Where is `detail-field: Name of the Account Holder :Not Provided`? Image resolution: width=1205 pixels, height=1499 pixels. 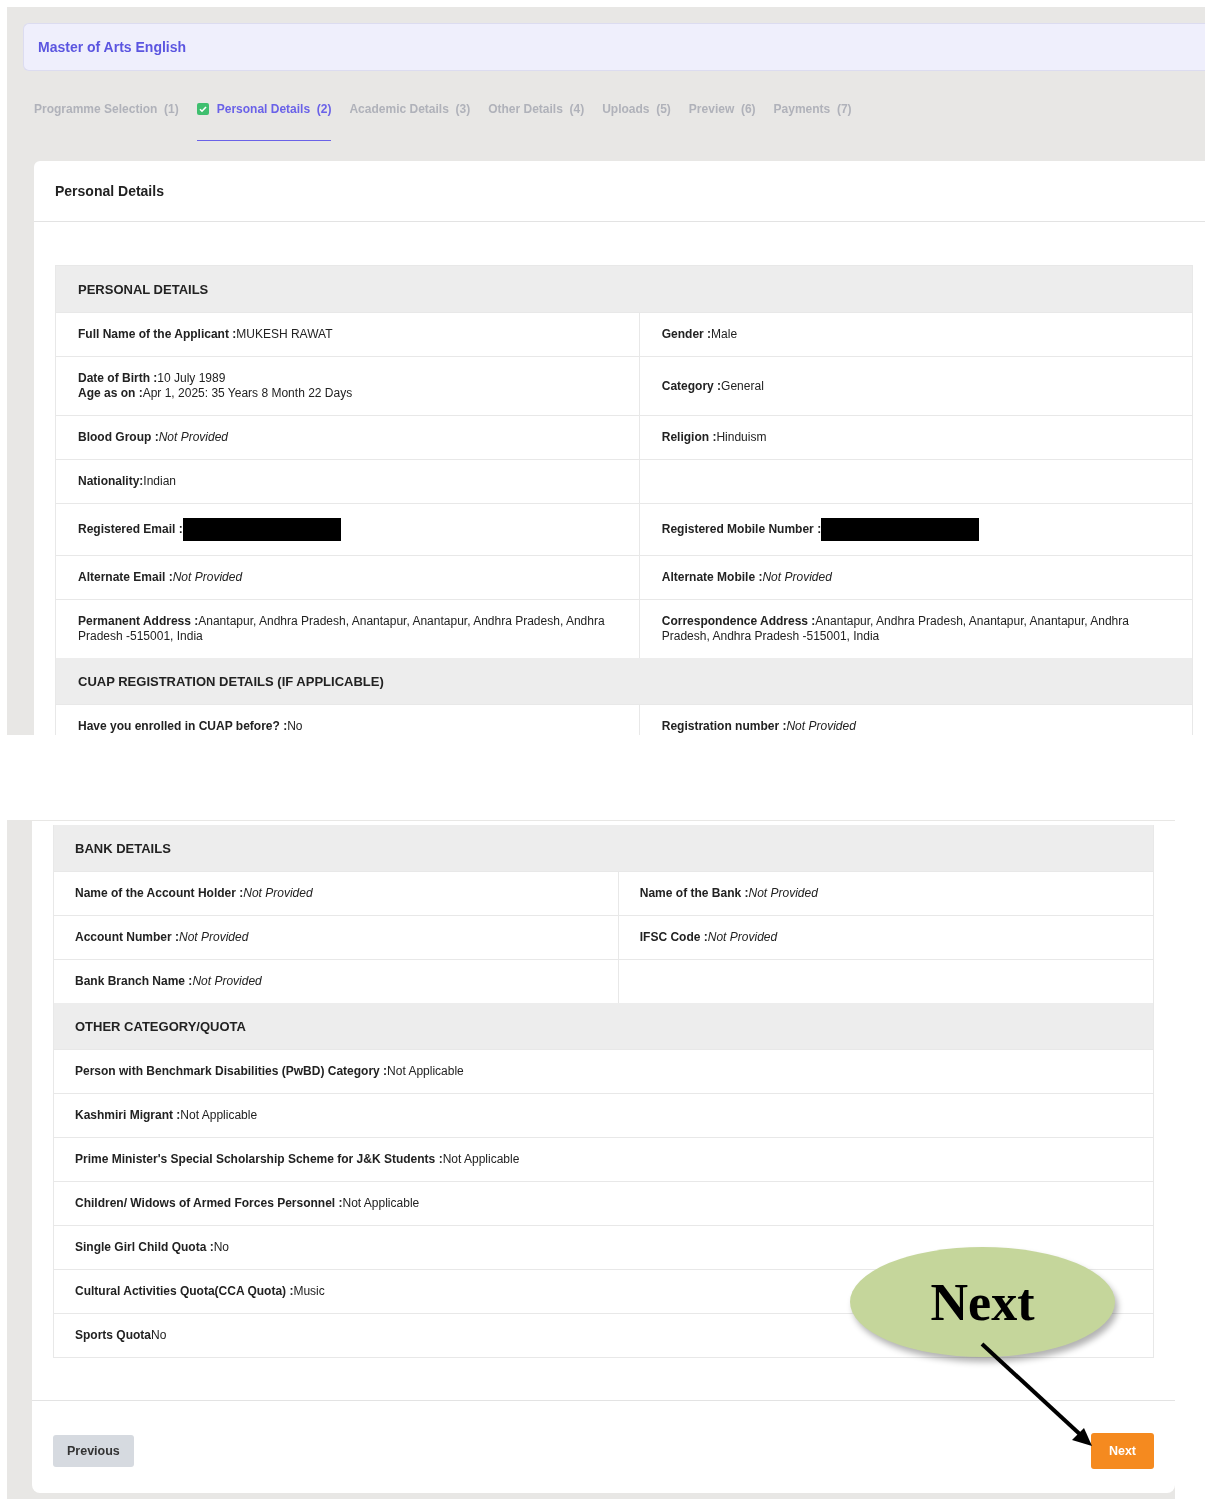
detail-field: Name of the Account Holder :Not Provided is located at coordinates (336, 893).